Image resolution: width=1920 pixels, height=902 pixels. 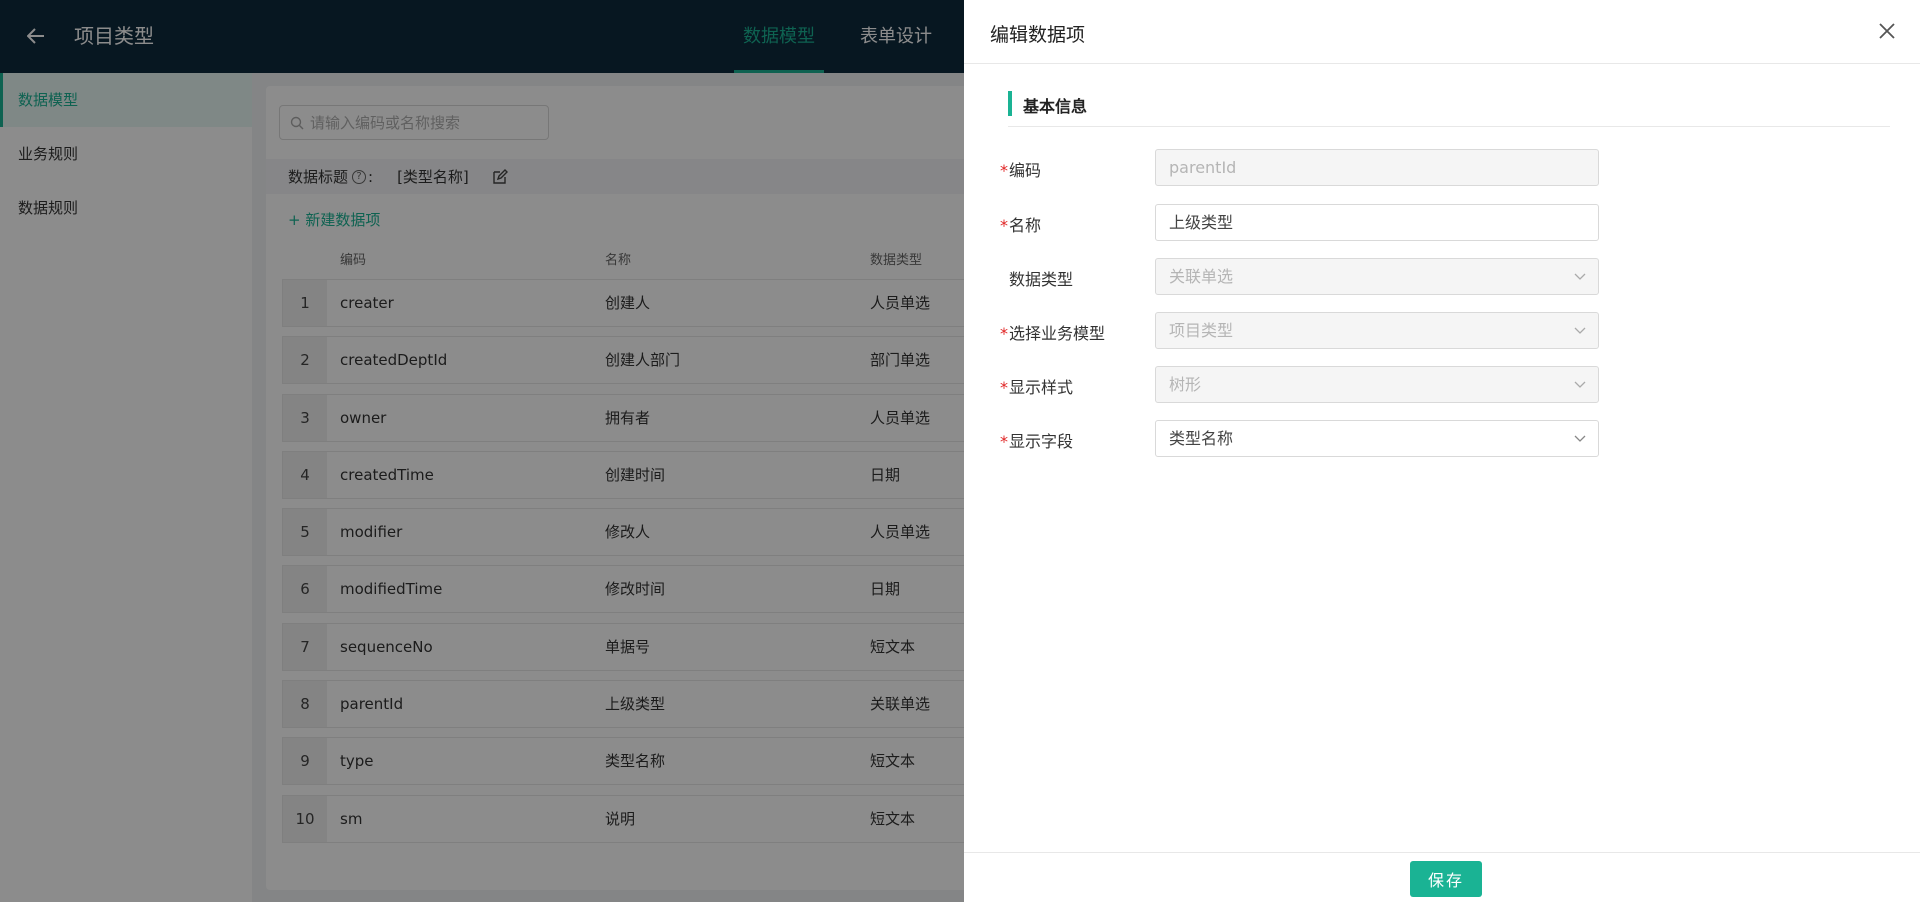 What do you see at coordinates (1038, 35) in the screenshot?
I see `drawer-title: 编辑数据项` at bounding box center [1038, 35].